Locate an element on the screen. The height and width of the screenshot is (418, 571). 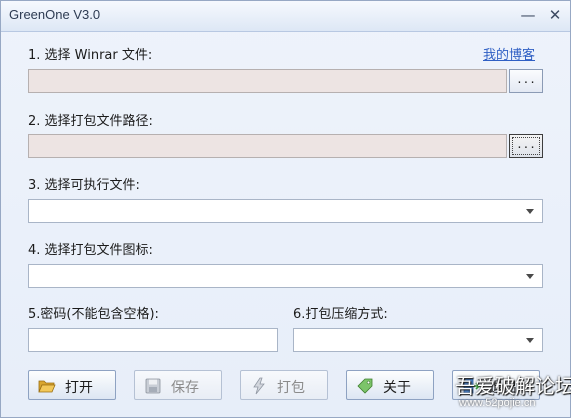
save-button-label: 保存 is located at coordinates (185, 388).